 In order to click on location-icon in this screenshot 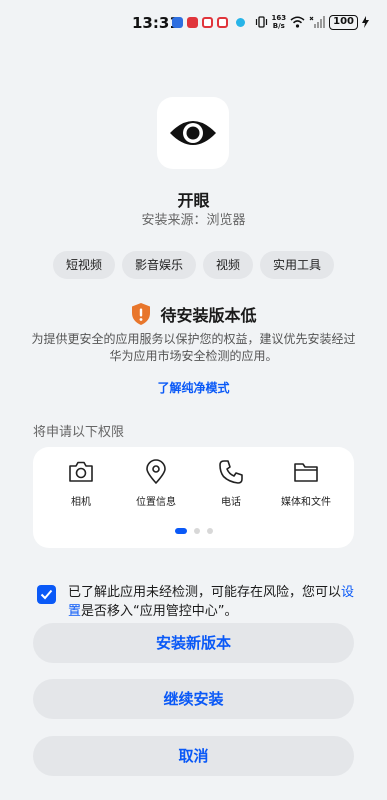, I will do `click(156, 471)`.